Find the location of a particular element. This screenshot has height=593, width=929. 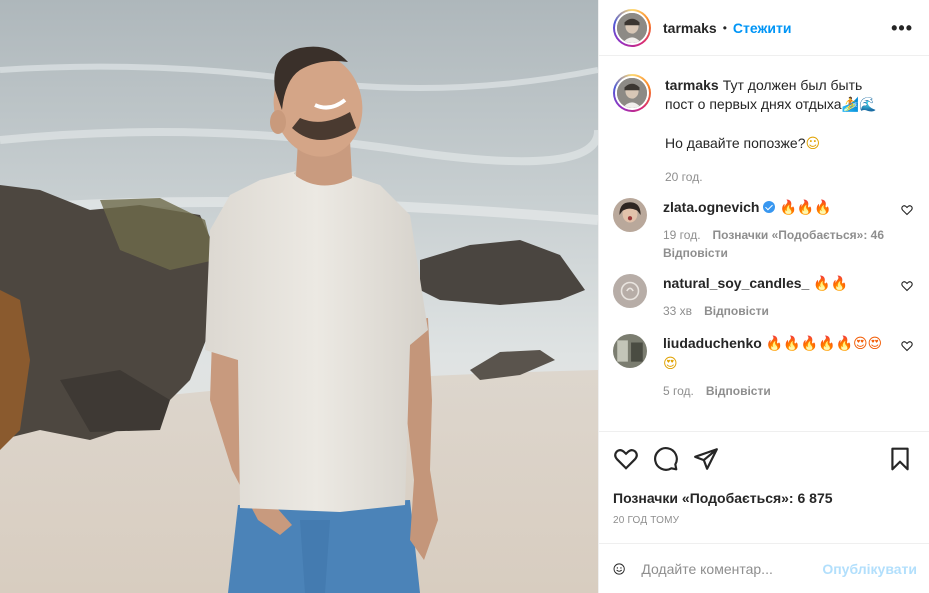

comment-time: 19 год. is located at coordinates (682, 235).